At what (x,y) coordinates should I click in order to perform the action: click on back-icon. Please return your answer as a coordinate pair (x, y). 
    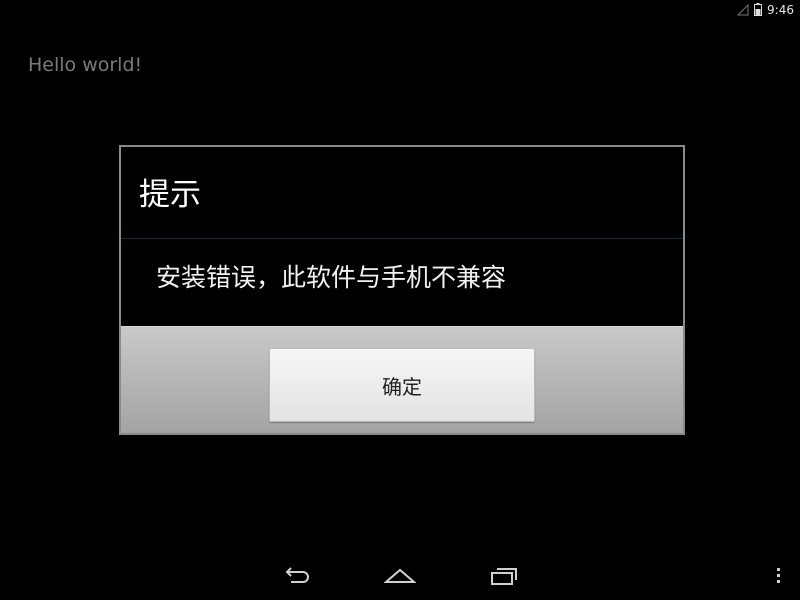
    Looking at the image, I should click on (296, 576).